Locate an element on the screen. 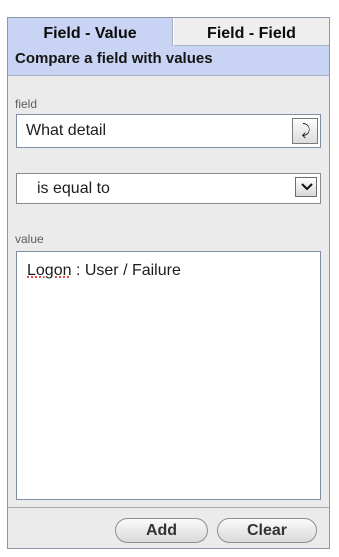 The height and width of the screenshot is (557, 339). value-entry-term: Logon is located at coordinates (49, 270).